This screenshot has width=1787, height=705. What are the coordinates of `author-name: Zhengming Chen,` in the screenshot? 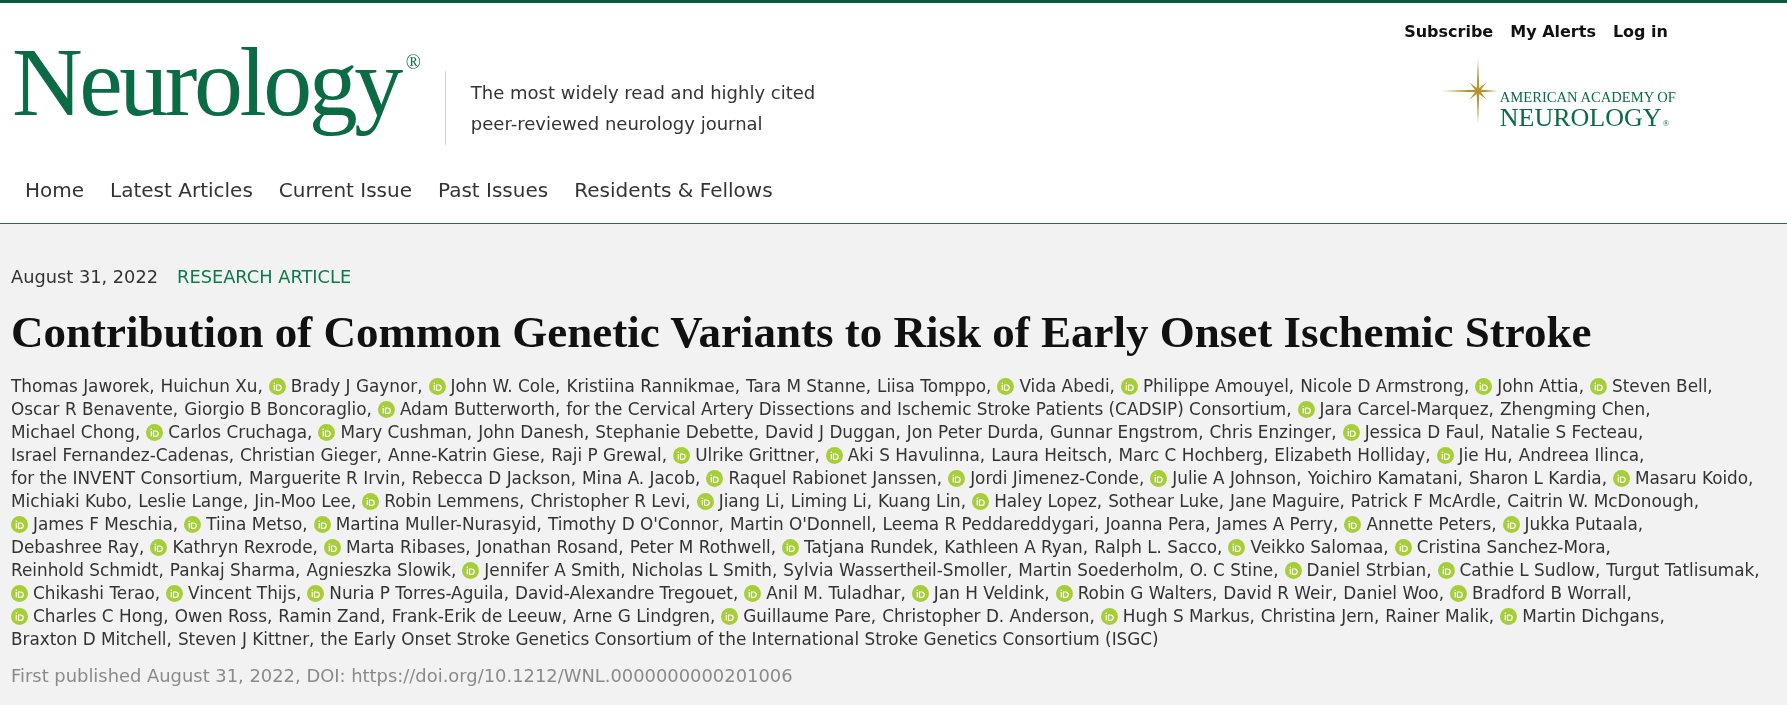 It's located at (1575, 409).